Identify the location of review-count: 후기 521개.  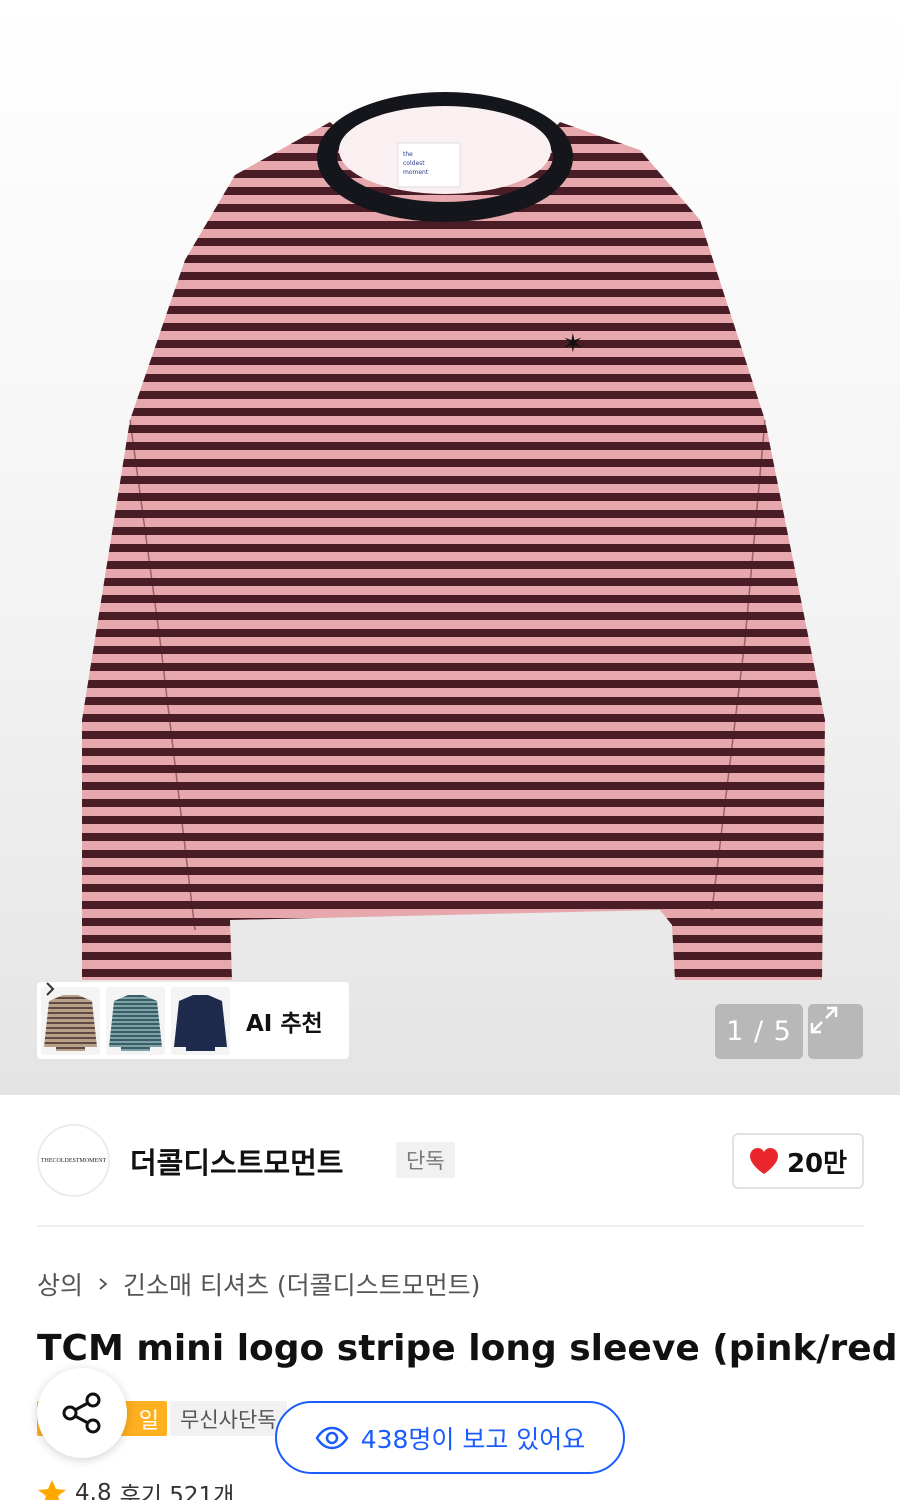
(177, 1488).